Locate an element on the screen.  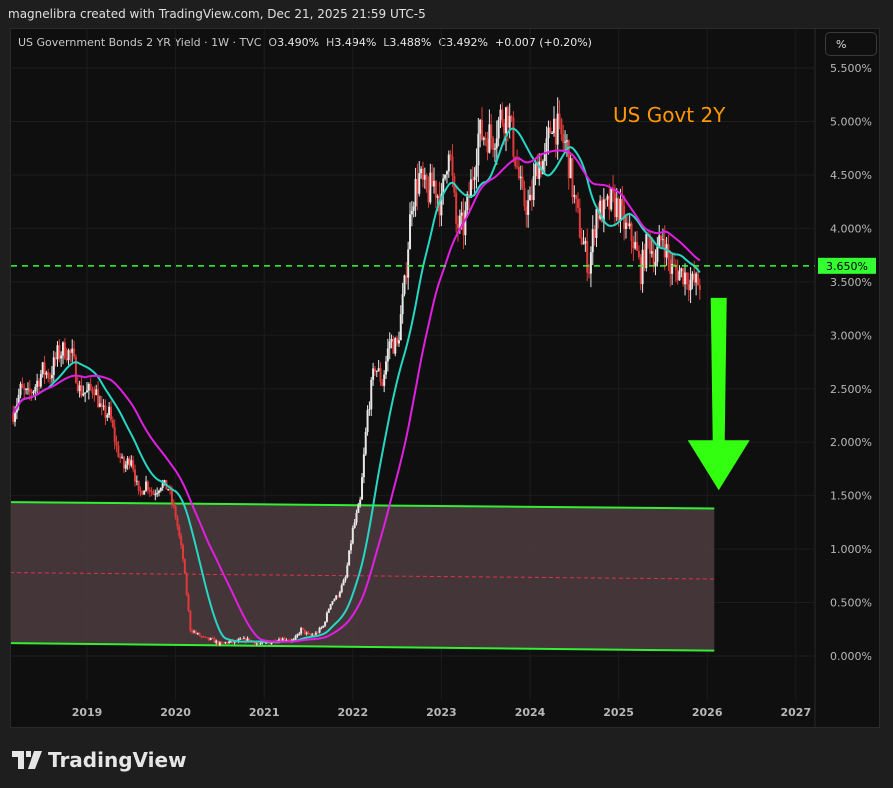
y-tick-label: 5.500% is located at coordinates (851, 68).